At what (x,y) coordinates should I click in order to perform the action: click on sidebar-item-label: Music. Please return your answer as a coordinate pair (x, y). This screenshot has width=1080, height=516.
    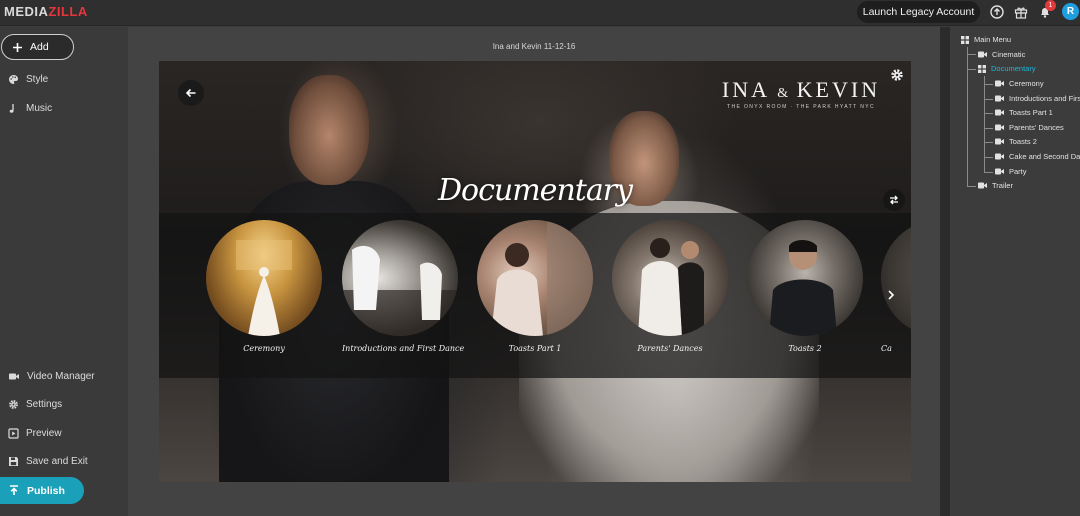
    Looking at the image, I should click on (39, 108).